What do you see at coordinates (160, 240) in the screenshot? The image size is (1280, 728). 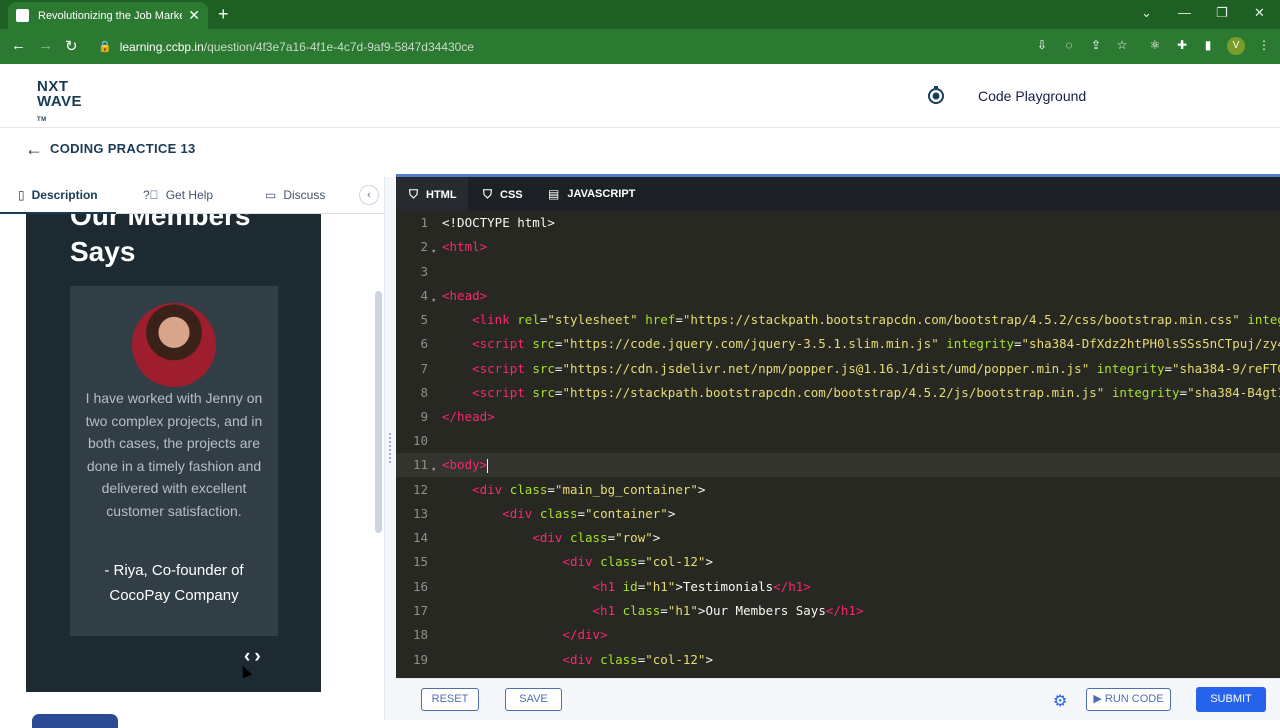 I see `preview-heading: Our Members Says` at bounding box center [160, 240].